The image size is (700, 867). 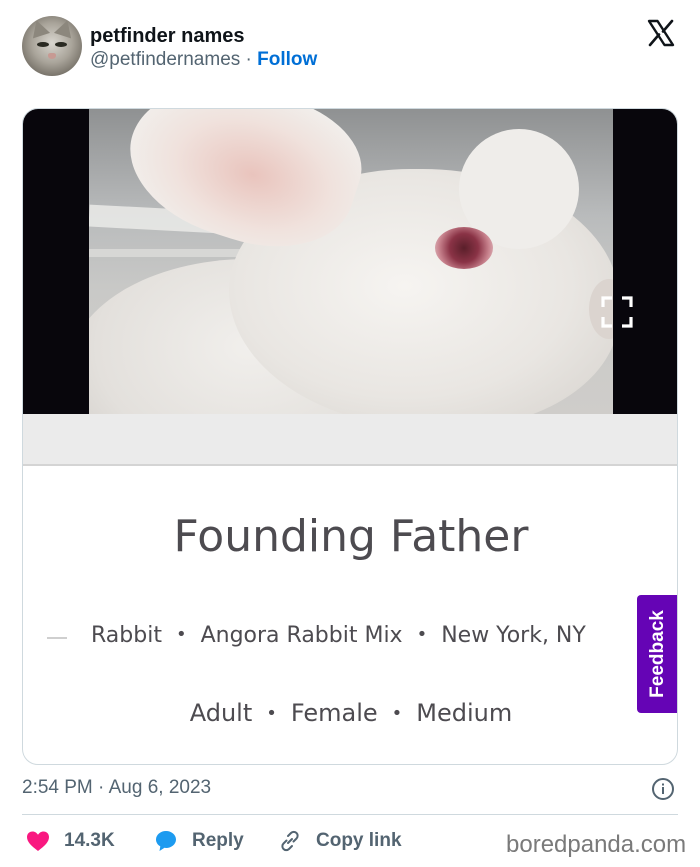 I want to click on divider, so click(x=350, y=814).